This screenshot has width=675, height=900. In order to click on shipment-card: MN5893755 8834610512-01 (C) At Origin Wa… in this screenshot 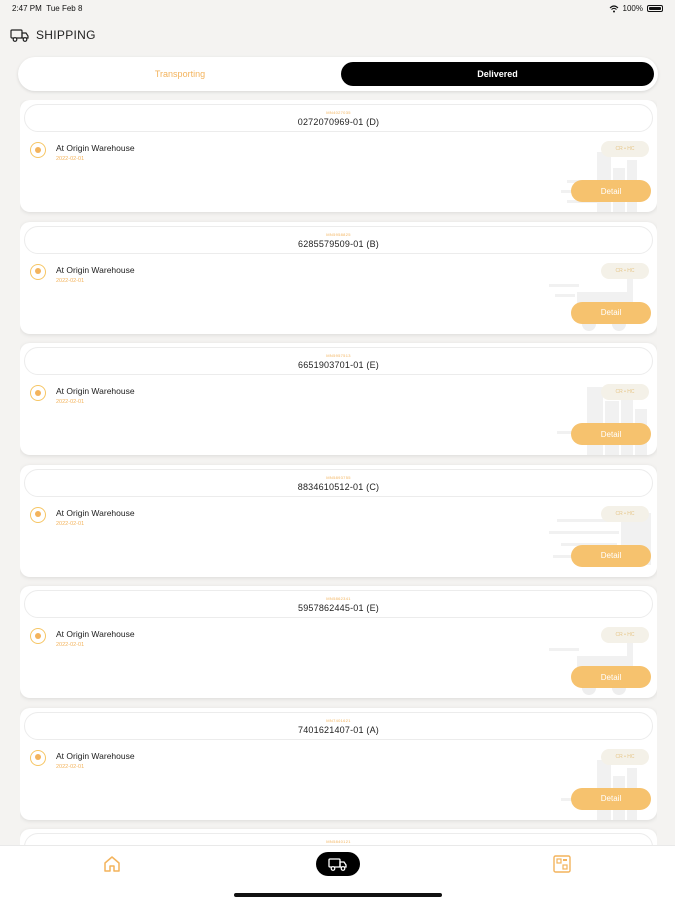, I will do `click(338, 520)`.